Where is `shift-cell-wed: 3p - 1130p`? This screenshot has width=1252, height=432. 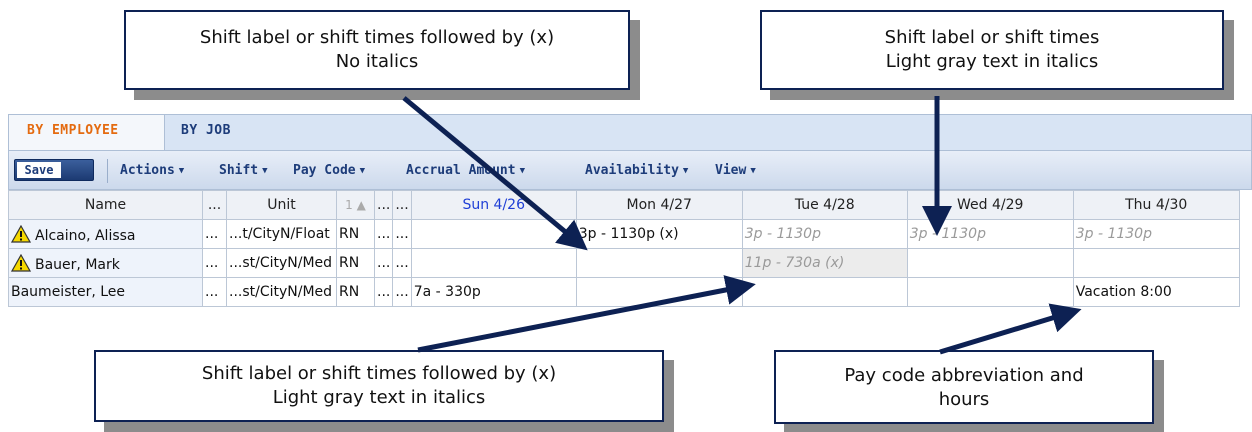
shift-cell-wed: 3p - 1130p is located at coordinates (990, 234).